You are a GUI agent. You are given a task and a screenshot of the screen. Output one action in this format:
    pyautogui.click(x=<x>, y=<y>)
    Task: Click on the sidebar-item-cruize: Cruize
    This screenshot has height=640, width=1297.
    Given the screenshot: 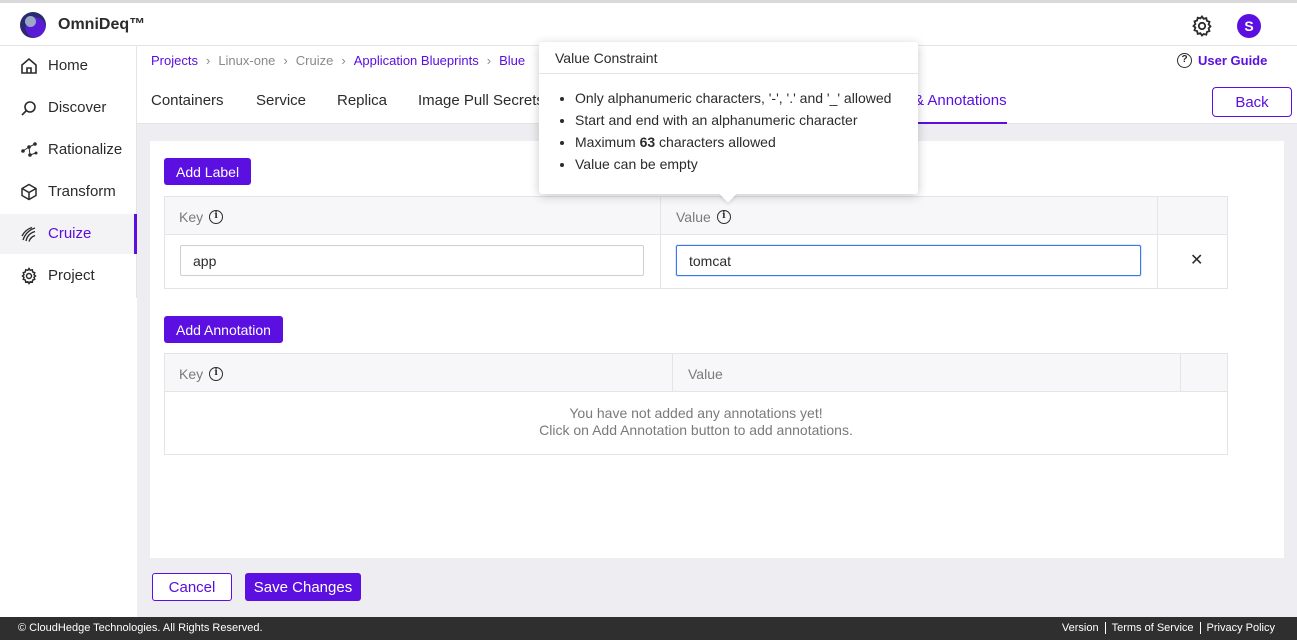 What is the action you would take?
    pyautogui.click(x=68, y=234)
    